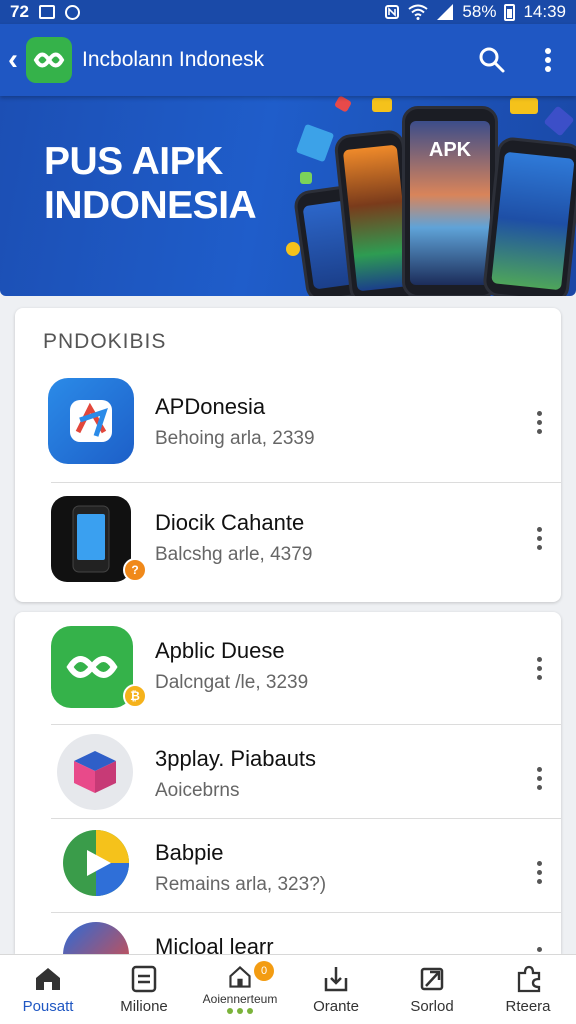 The image size is (576, 1024). Describe the element at coordinates (492, 60) in the screenshot. I see `search-icon` at that location.